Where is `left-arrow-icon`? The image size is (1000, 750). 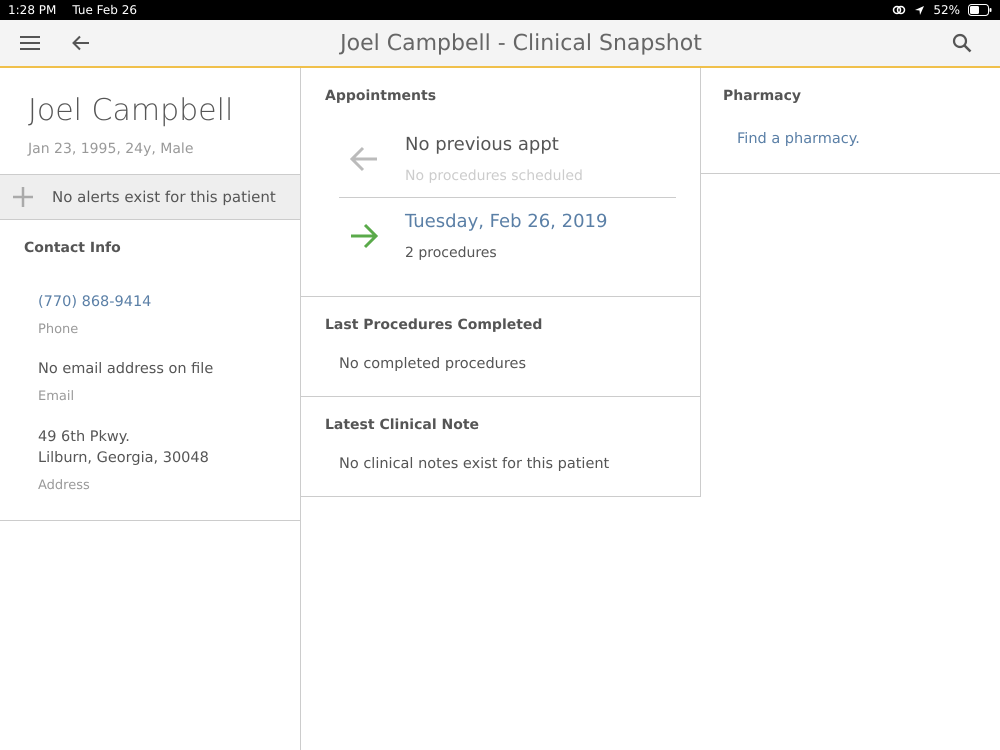 left-arrow-icon is located at coordinates (364, 159).